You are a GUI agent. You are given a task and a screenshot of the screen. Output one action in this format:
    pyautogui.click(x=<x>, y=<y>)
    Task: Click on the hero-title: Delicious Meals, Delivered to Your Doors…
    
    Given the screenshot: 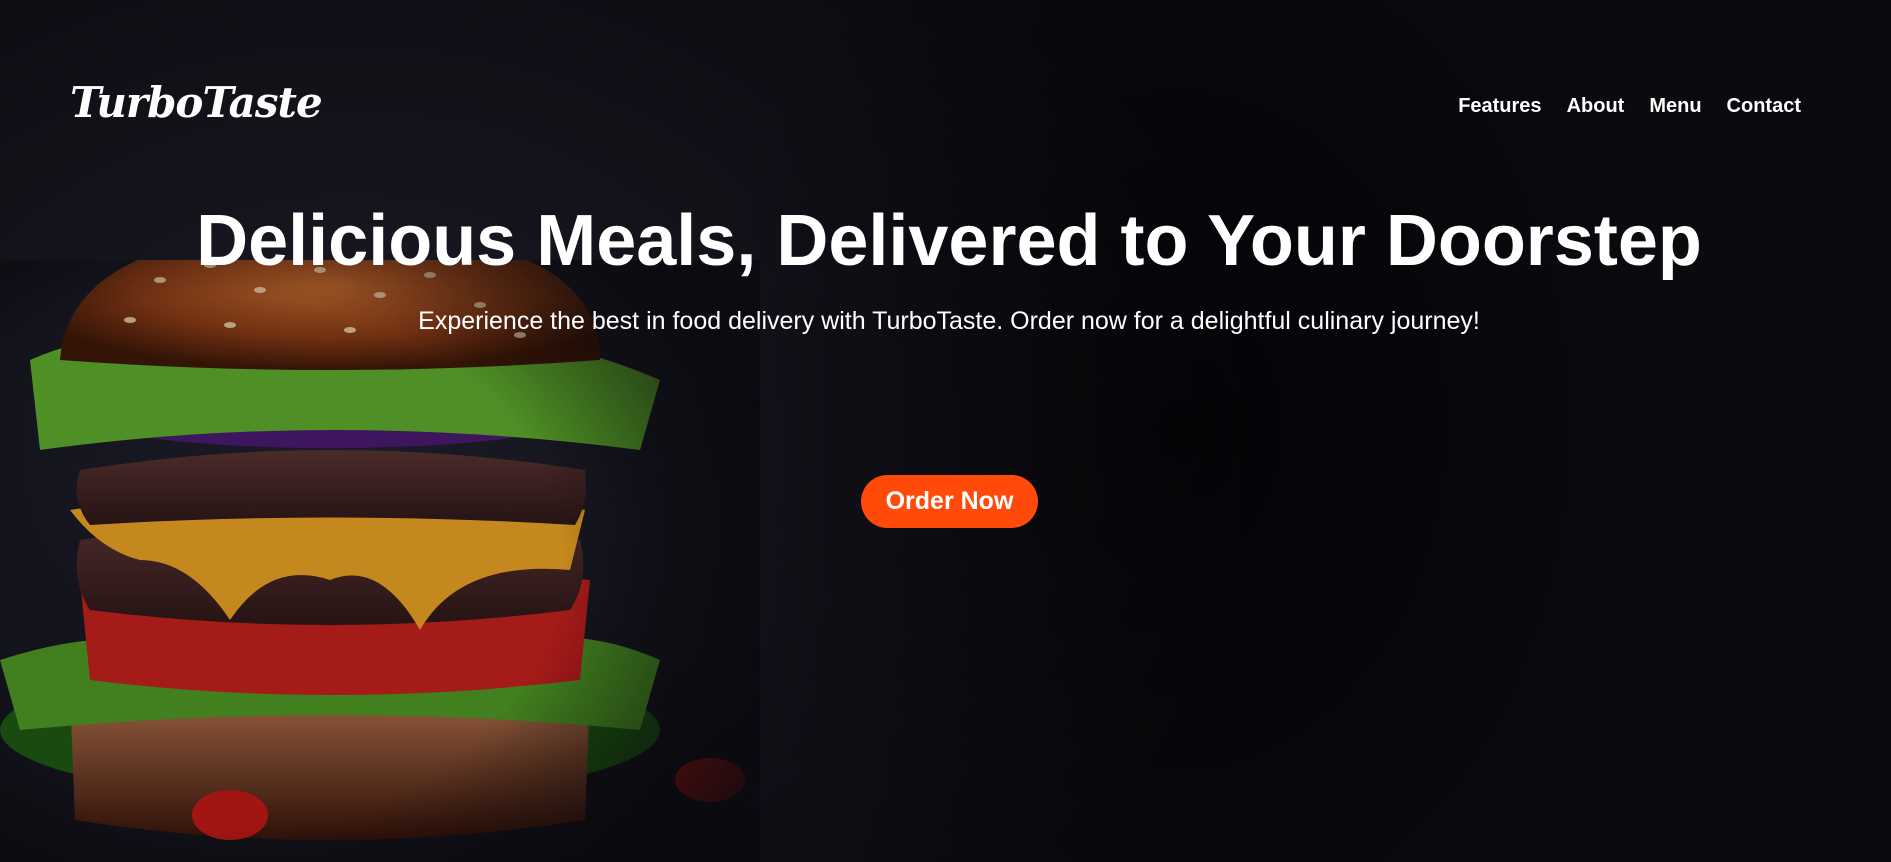 What is the action you would take?
    pyautogui.click(x=949, y=241)
    